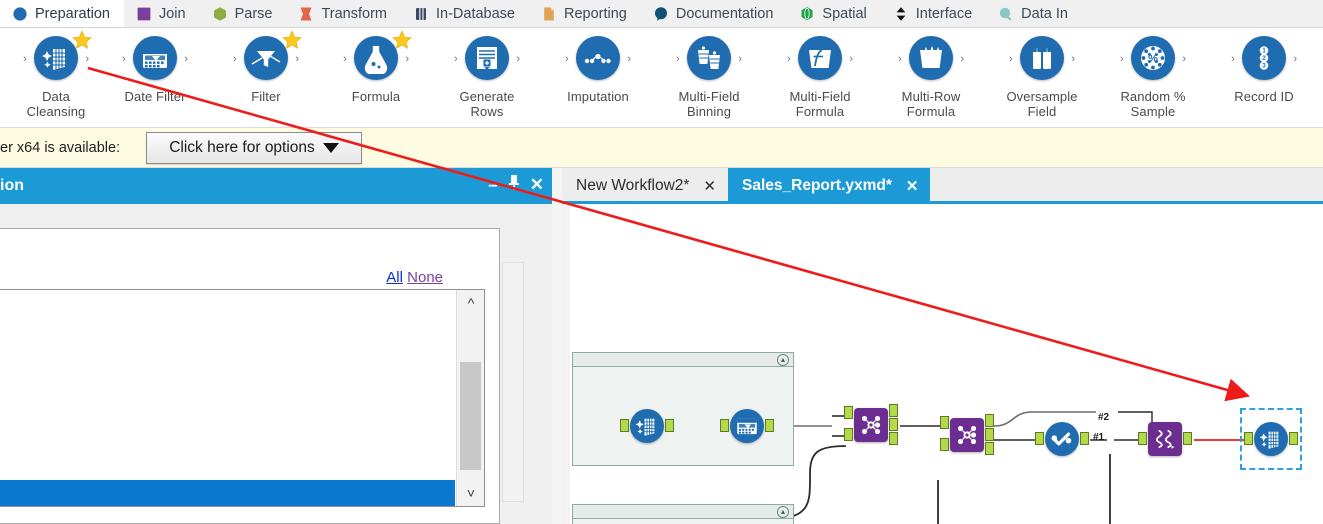 The height and width of the screenshot is (524, 1323). I want to click on workflow-tab-2: New Workflow2* ✕, so click(645, 186).